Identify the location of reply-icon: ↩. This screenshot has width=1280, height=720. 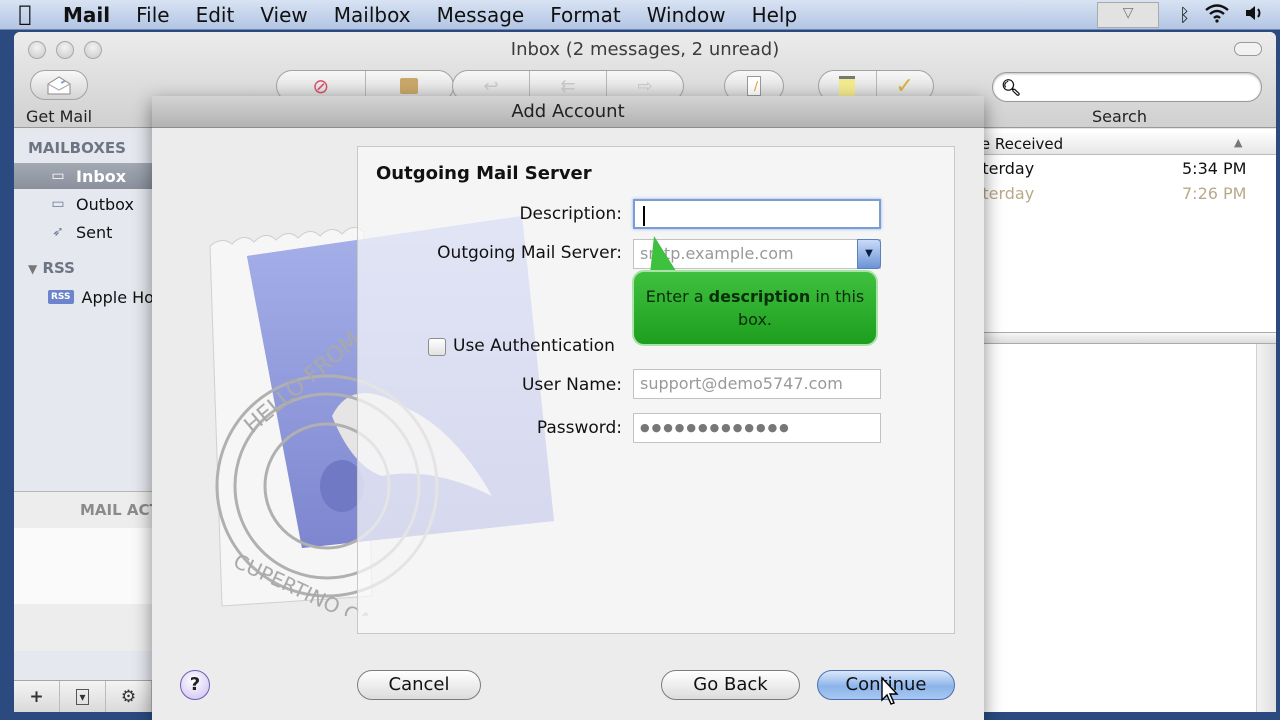
(491, 86).